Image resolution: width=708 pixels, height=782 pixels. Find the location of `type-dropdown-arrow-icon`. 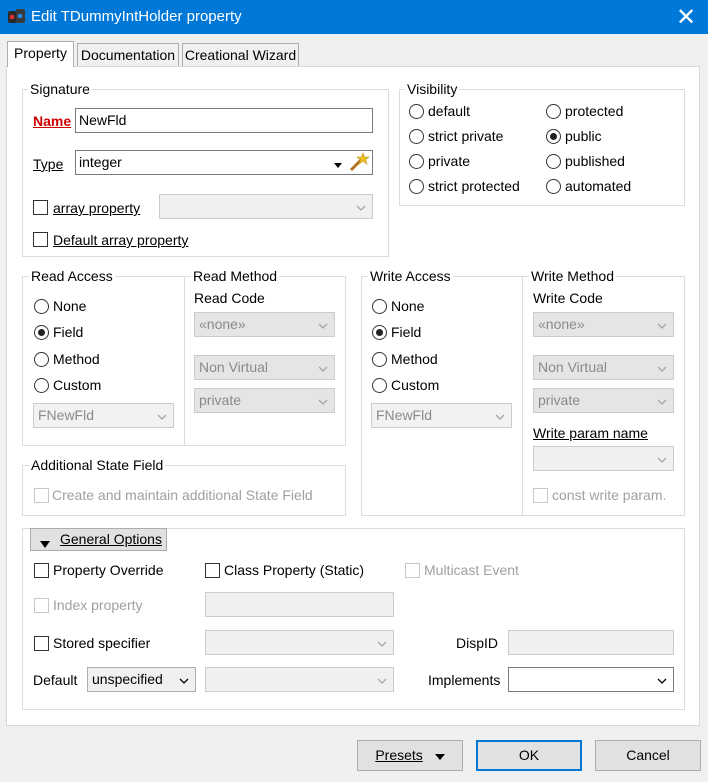

type-dropdown-arrow-icon is located at coordinates (338, 162).